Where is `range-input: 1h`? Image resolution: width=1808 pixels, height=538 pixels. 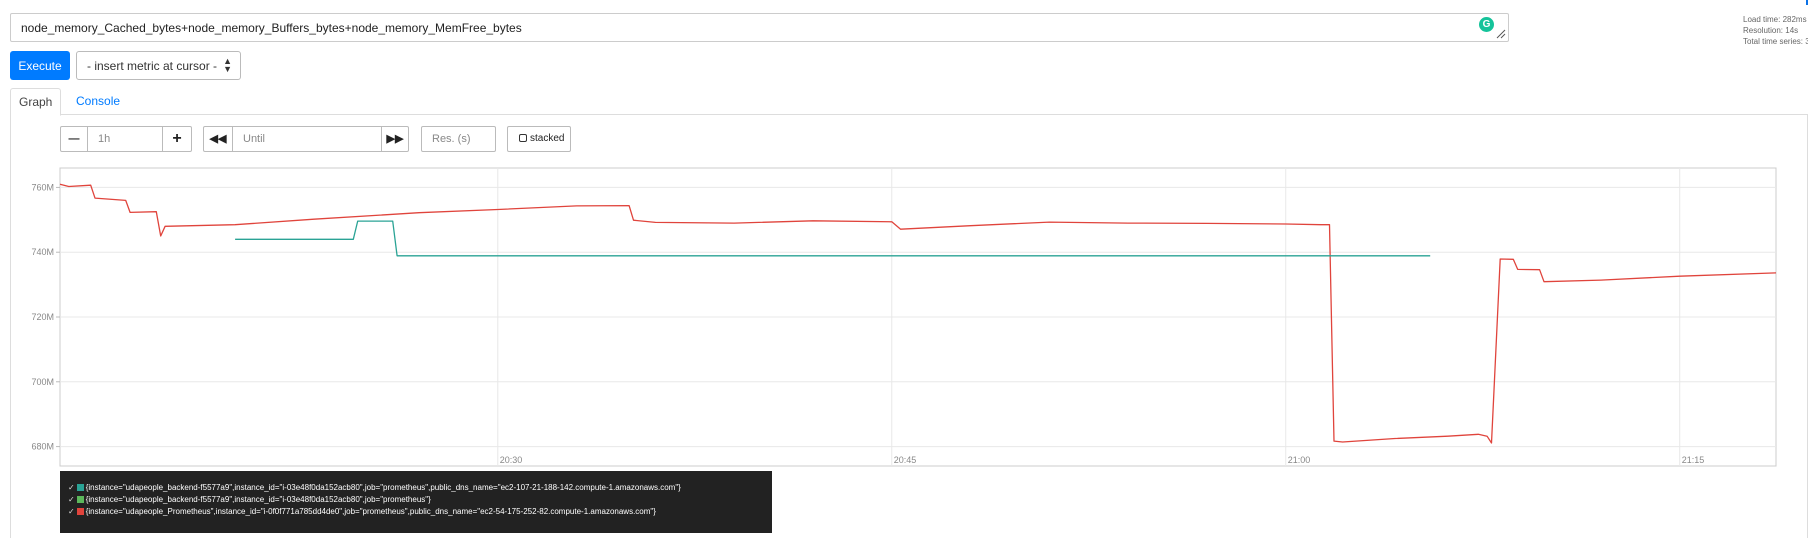
range-input: 1h is located at coordinates (125, 139).